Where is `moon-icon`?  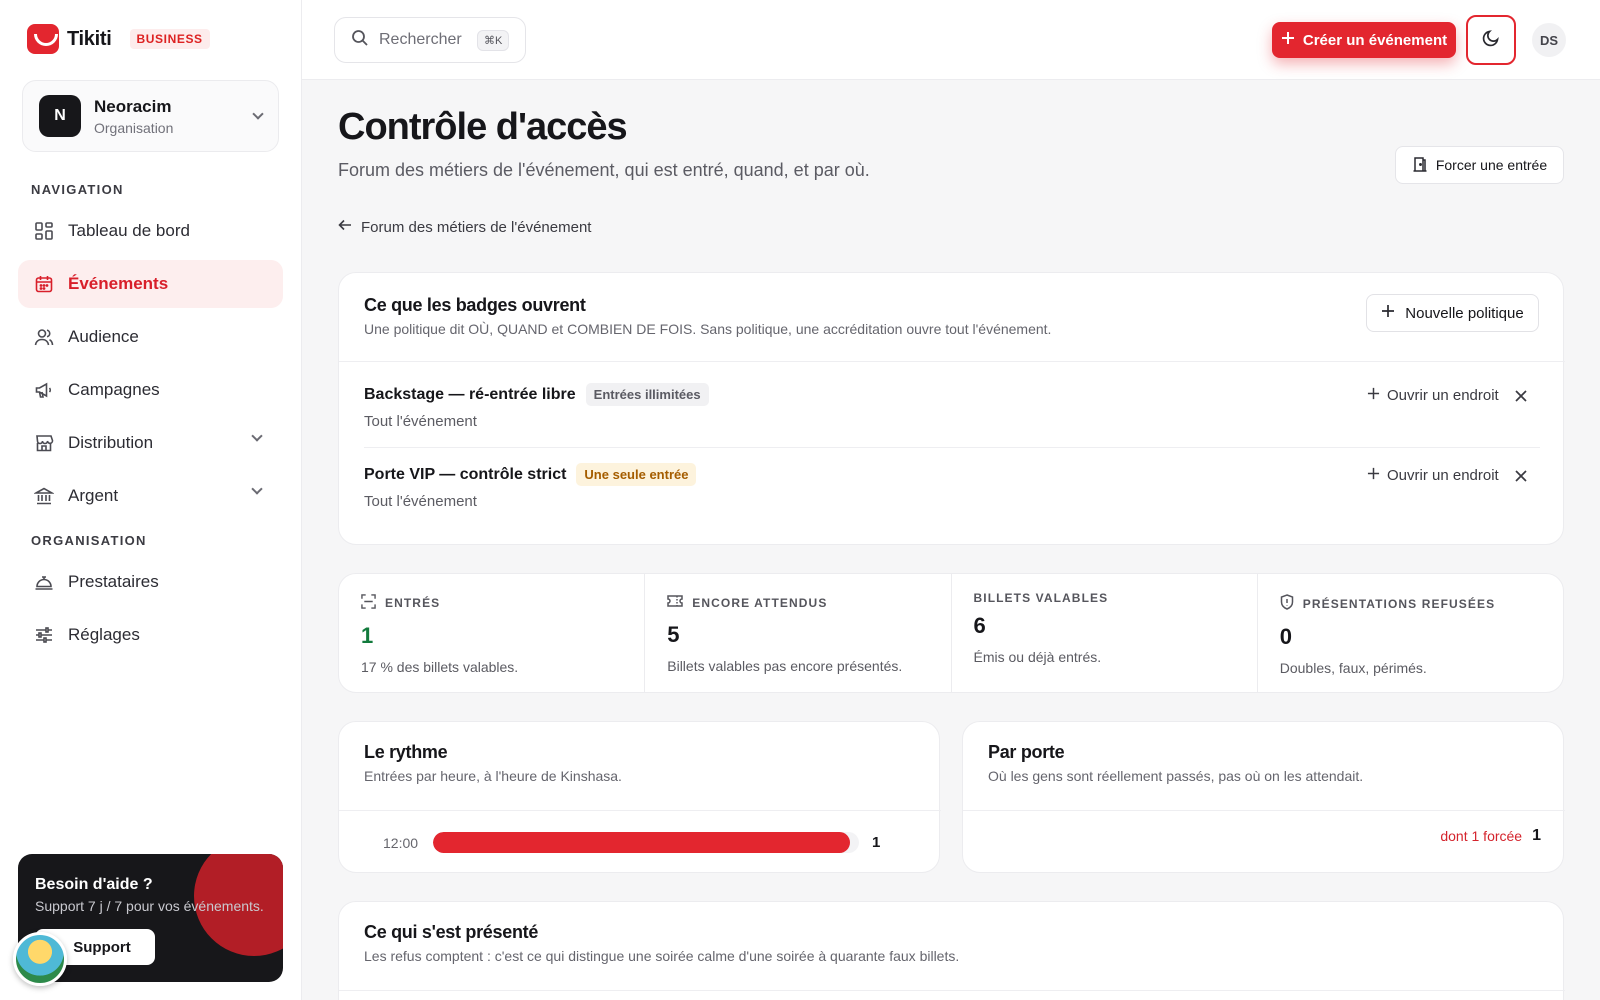 moon-icon is located at coordinates (1491, 40).